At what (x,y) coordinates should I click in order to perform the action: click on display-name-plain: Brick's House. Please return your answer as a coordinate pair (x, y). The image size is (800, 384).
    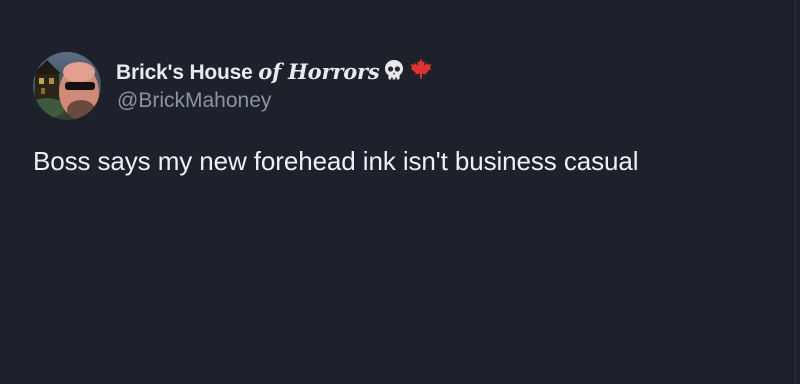
    Looking at the image, I should click on (187, 72).